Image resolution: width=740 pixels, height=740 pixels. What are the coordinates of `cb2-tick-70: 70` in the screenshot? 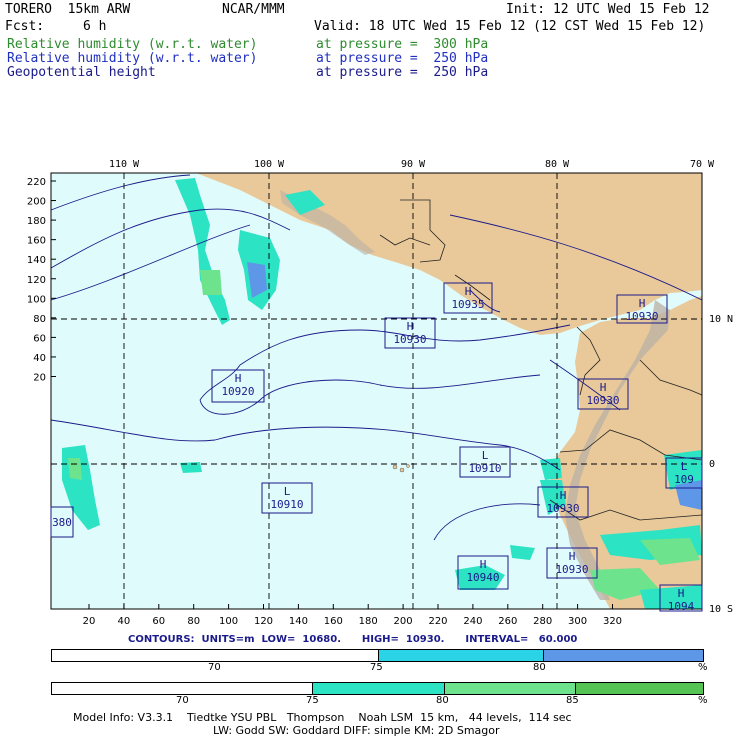 It's located at (182, 700).